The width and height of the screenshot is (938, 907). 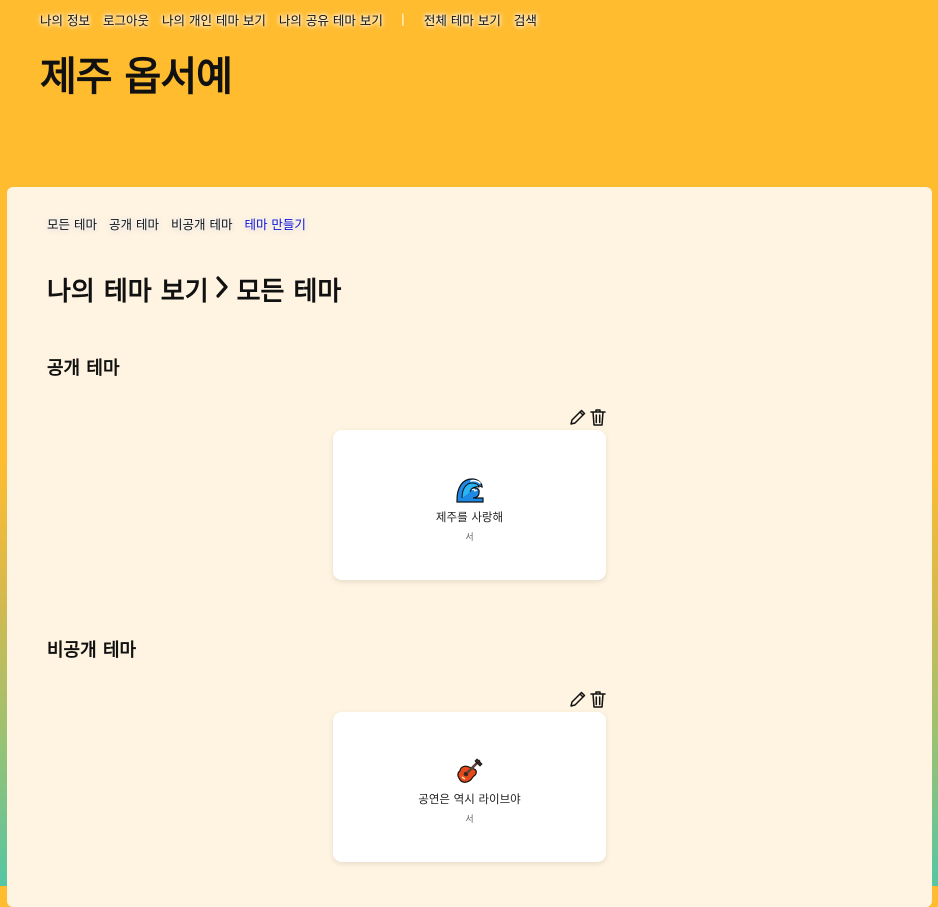 I want to click on page-title: 나의 테마 보기 모든 테마, so click(x=194, y=289).